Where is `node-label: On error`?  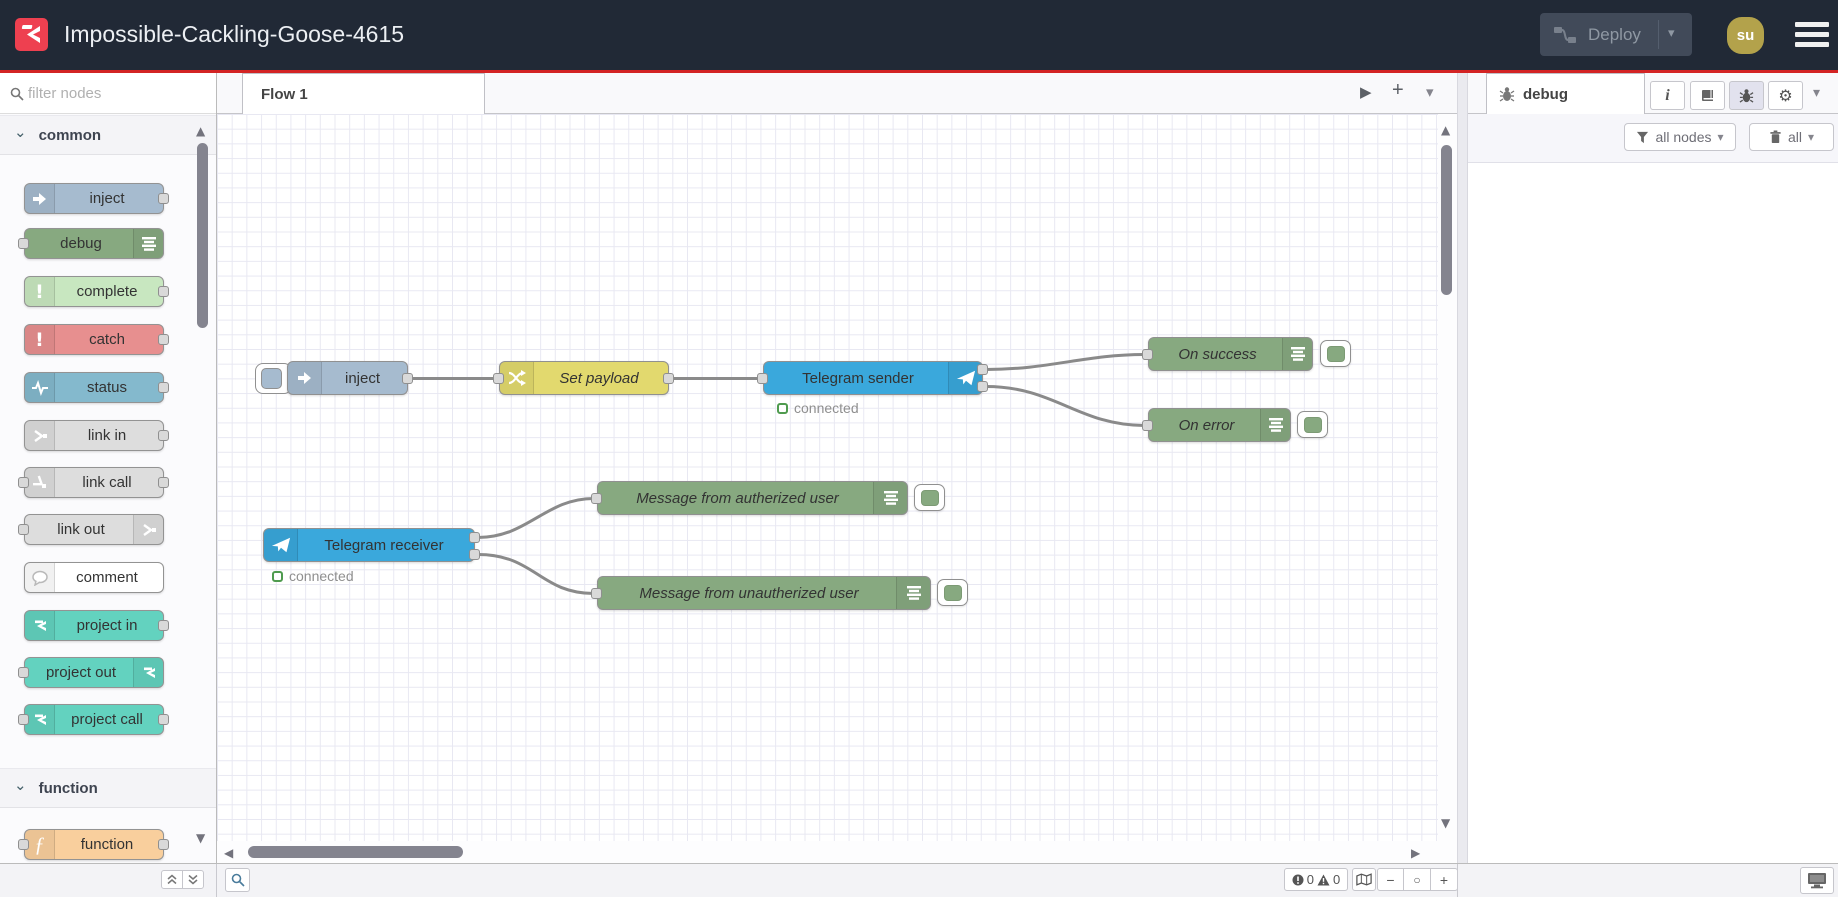 node-label: On error is located at coordinates (1206, 425).